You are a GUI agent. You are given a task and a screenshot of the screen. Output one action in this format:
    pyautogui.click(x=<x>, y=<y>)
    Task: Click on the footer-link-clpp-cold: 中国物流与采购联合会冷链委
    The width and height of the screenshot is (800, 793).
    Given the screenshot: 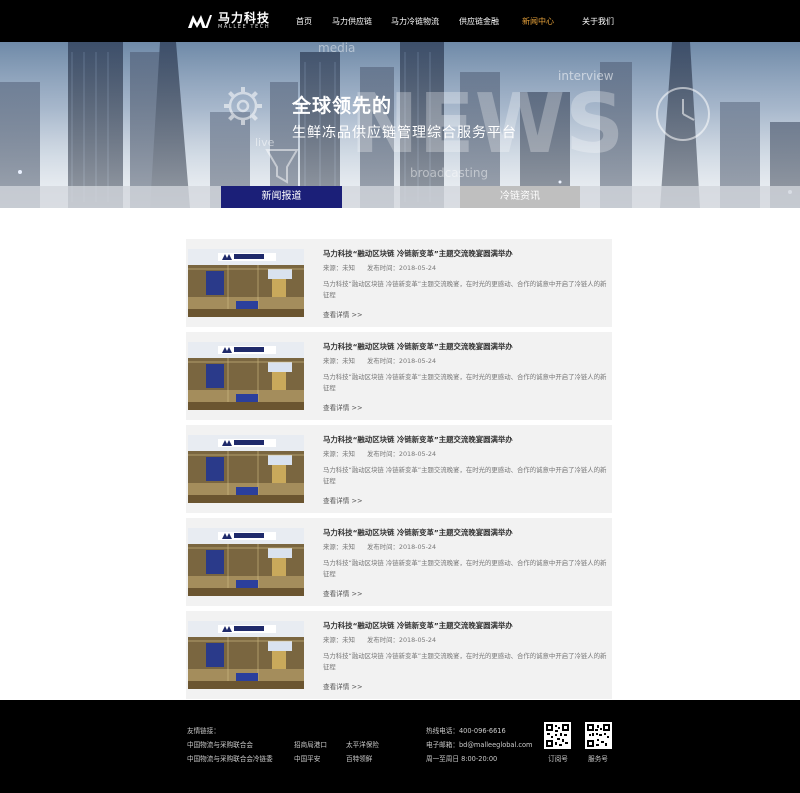 What is the action you would take?
    pyautogui.click(x=230, y=758)
    